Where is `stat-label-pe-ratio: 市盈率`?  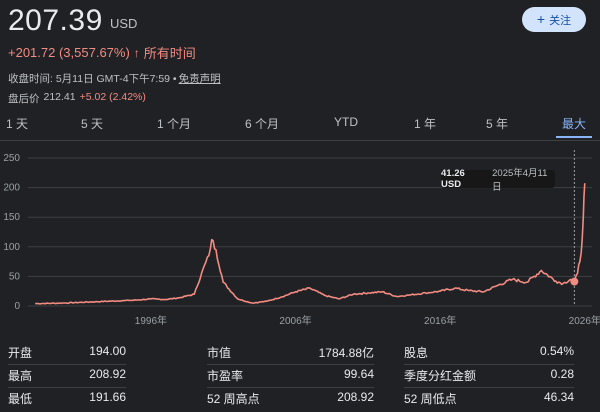
stat-label-pe-ratio: 市盈率 is located at coordinates (225, 376).